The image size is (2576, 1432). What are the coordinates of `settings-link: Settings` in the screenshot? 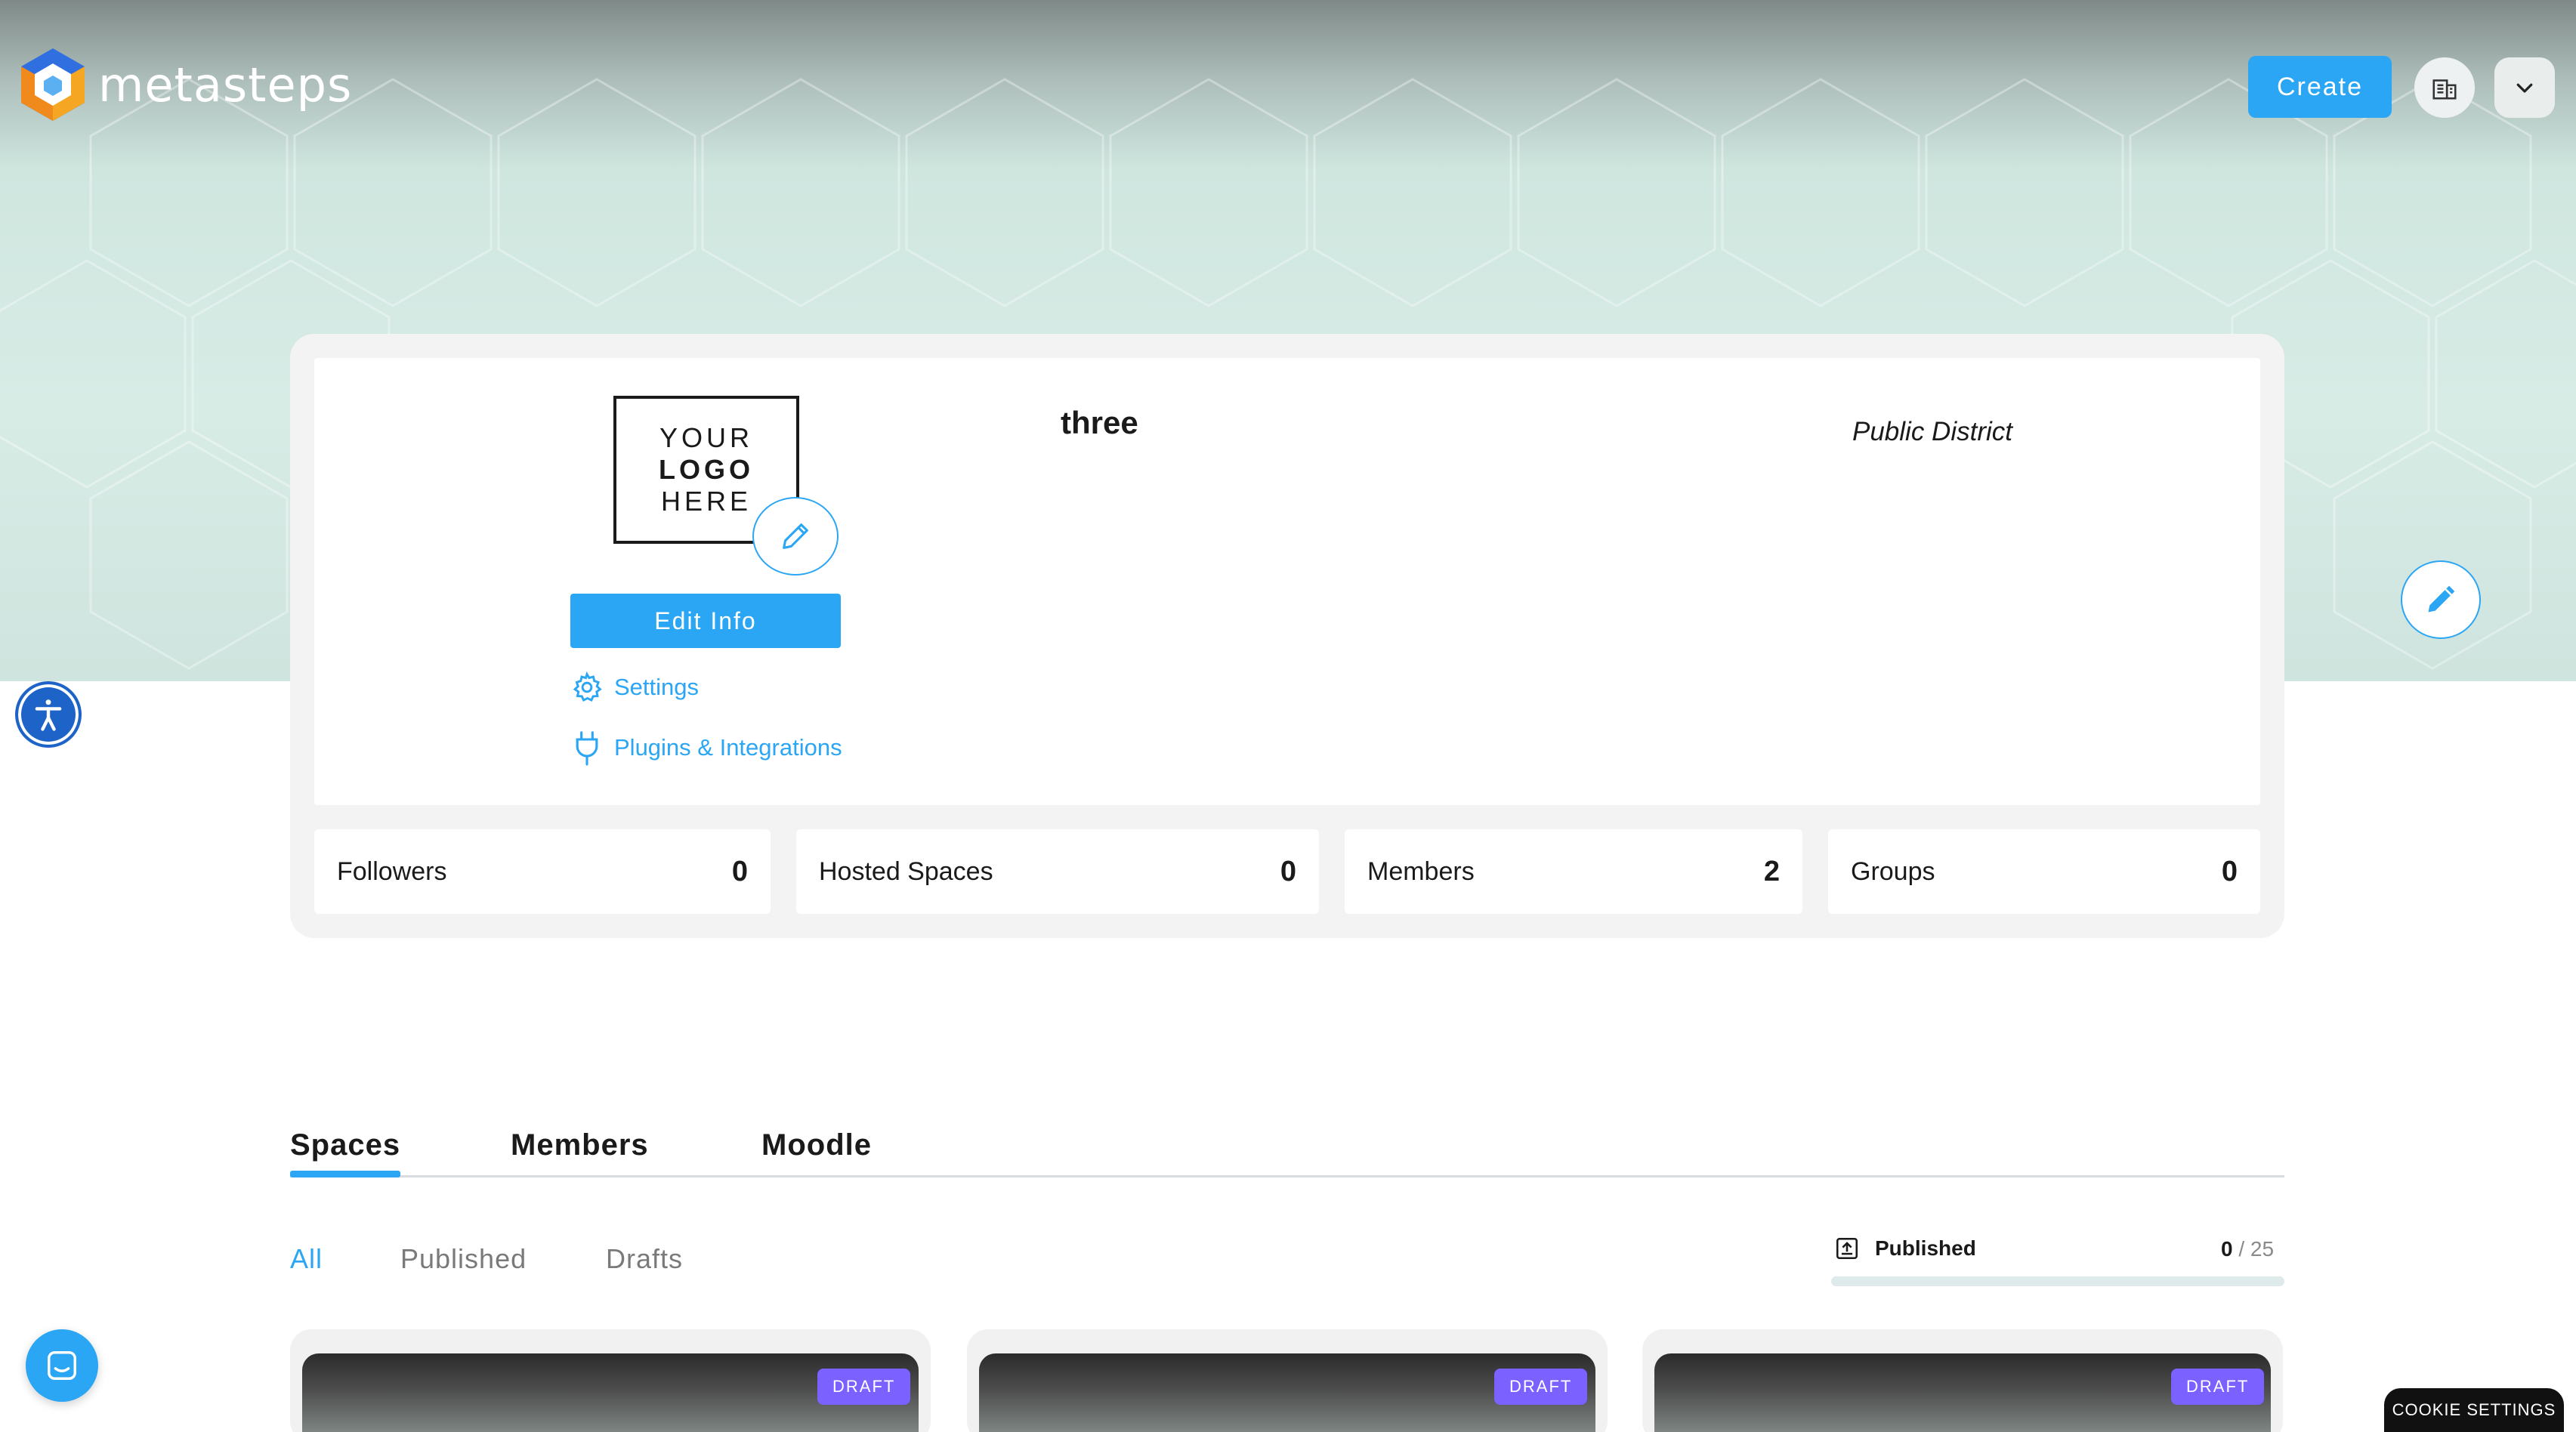 It's located at (634, 687).